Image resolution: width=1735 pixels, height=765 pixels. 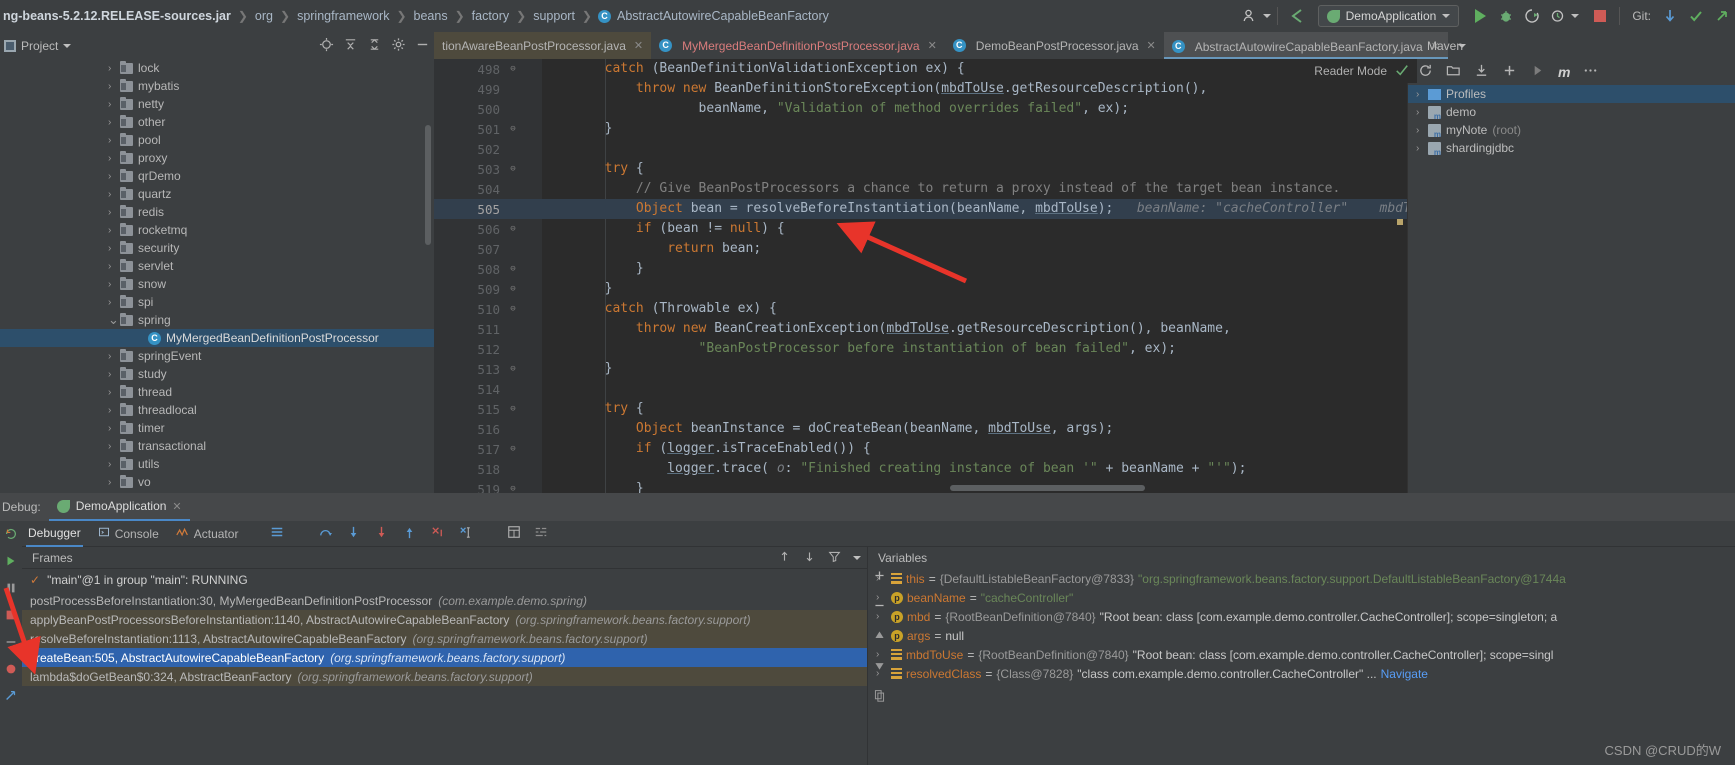 I want to click on git-commit-icon, so click(x=1696, y=16).